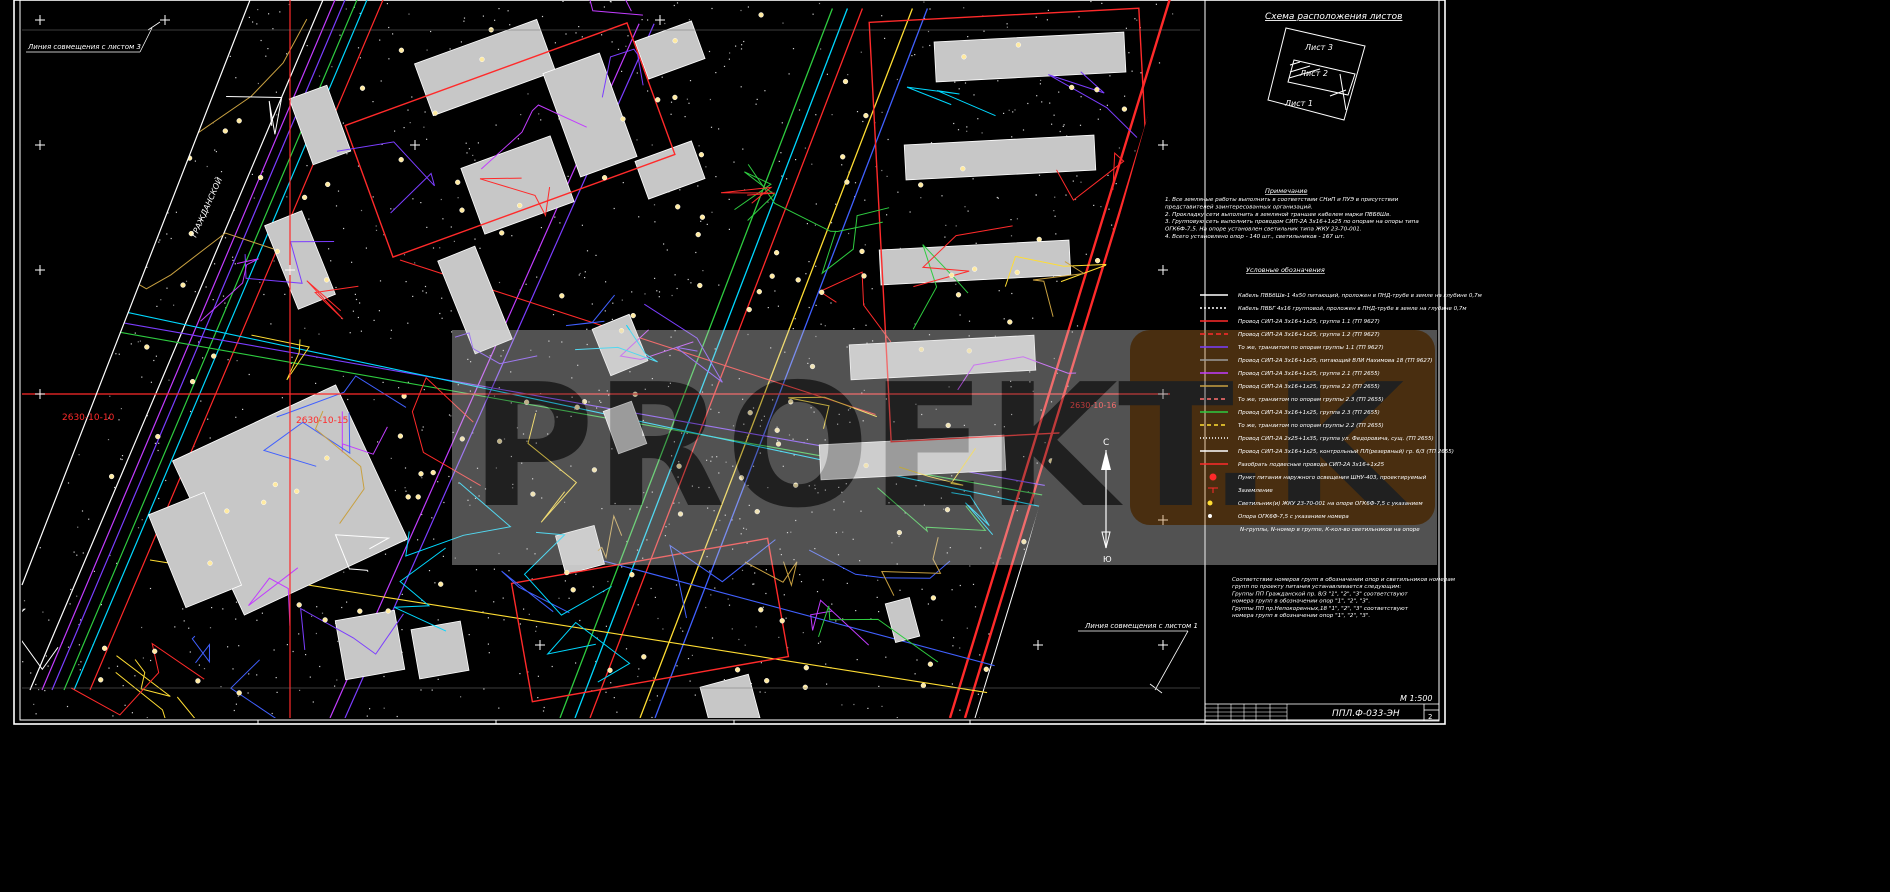 The width and height of the screenshot is (1890, 892). What do you see at coordinates (1141, 626) in the screenshot?
I see `match-line-bottom-label: Линия совмещения с листом 1` at bounding box center [1141, 626].